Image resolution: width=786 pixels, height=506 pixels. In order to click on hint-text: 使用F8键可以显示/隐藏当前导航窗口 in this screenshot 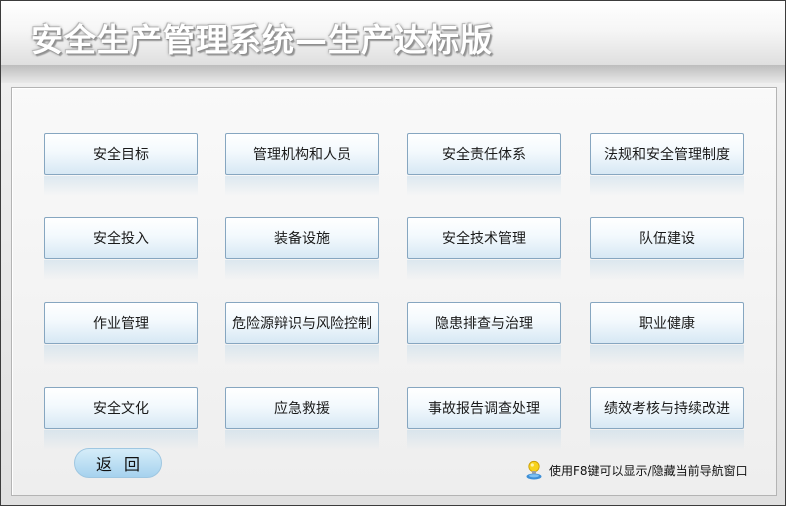, I will do `click(648, 470)`.